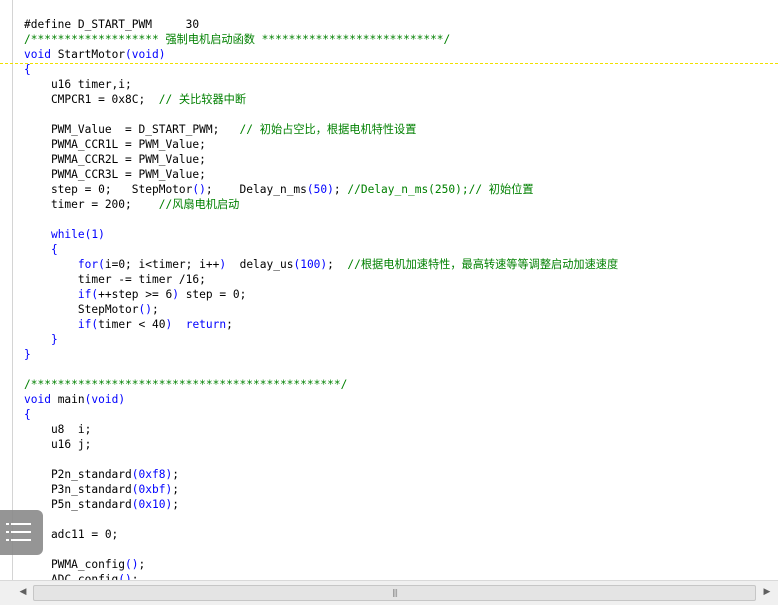 This screenshot has height=605, width=778. I want to click on code-token: u16 j;, so click(58, 444).